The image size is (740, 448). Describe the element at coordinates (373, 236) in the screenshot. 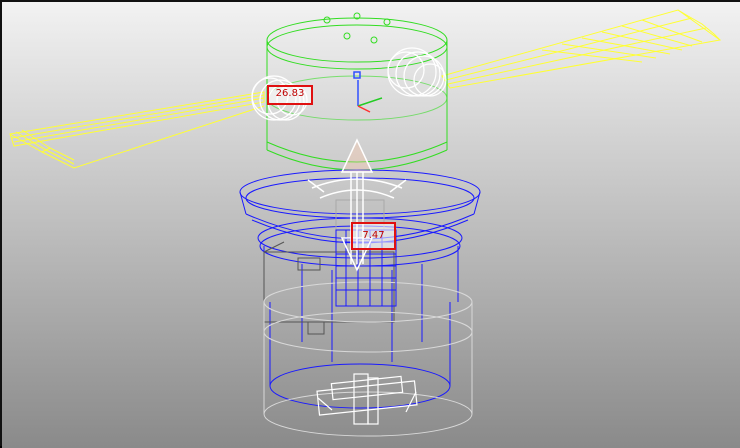

I see `dimension-label-center: 7.47` at that location.